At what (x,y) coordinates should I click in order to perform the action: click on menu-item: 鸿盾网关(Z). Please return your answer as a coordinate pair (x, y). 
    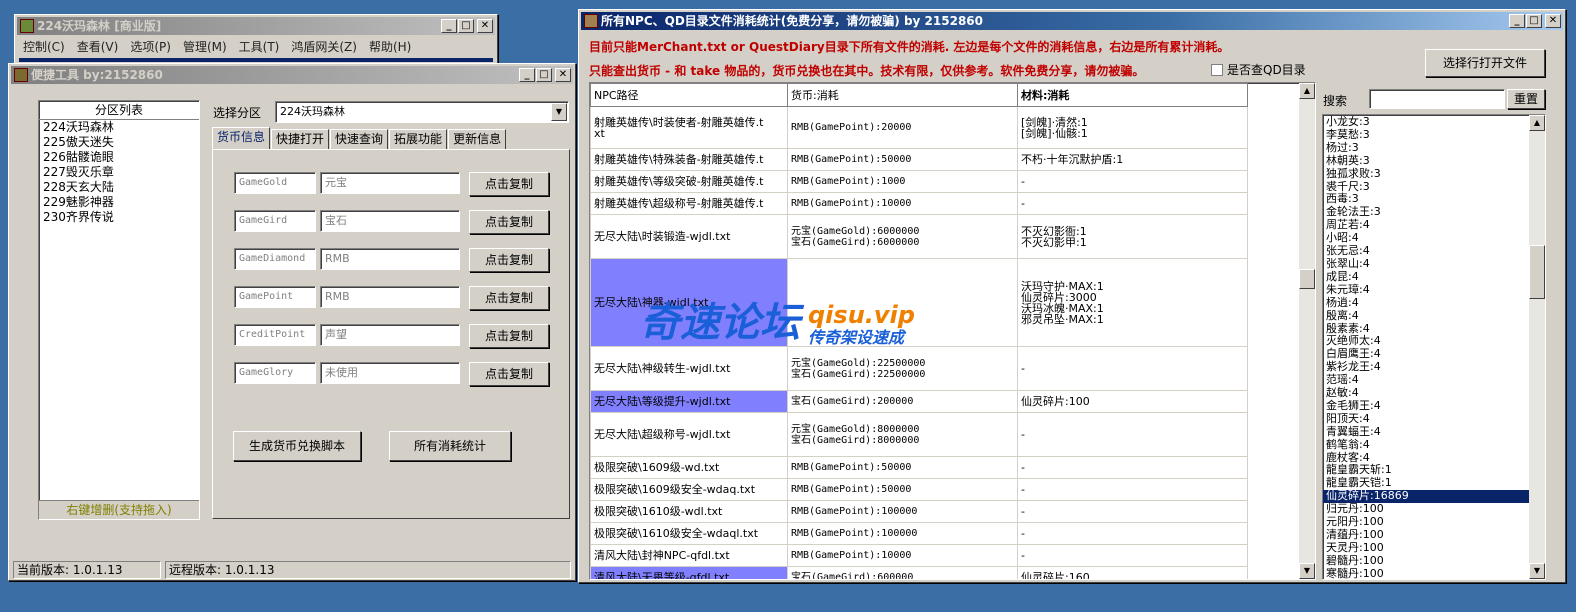
    Looking at the image, I should click on (324, 46).